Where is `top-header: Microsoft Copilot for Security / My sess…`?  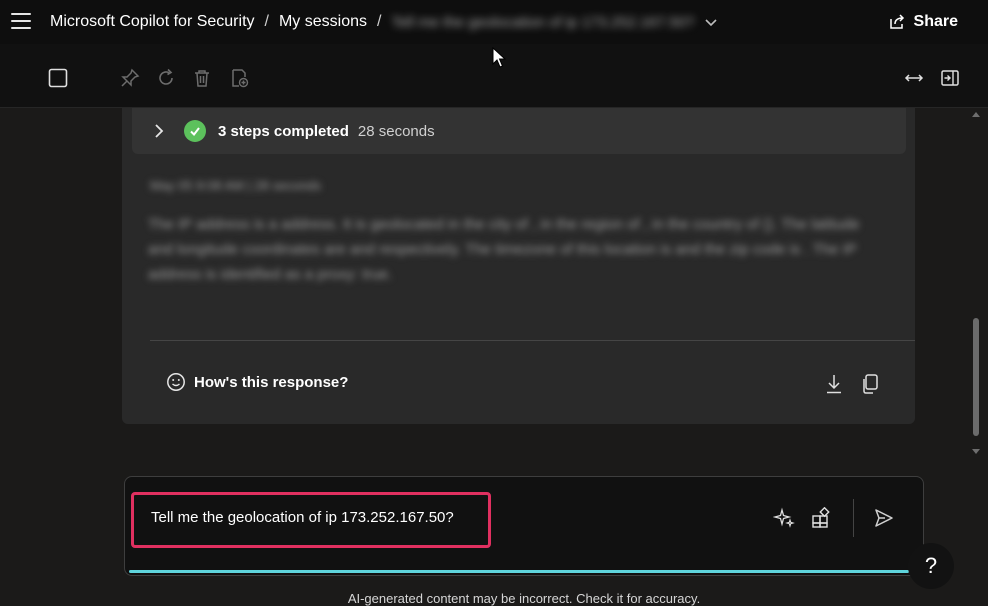 top-header: Microsoft Copilot for Security / My sess… is located at coordinates (494, 22).